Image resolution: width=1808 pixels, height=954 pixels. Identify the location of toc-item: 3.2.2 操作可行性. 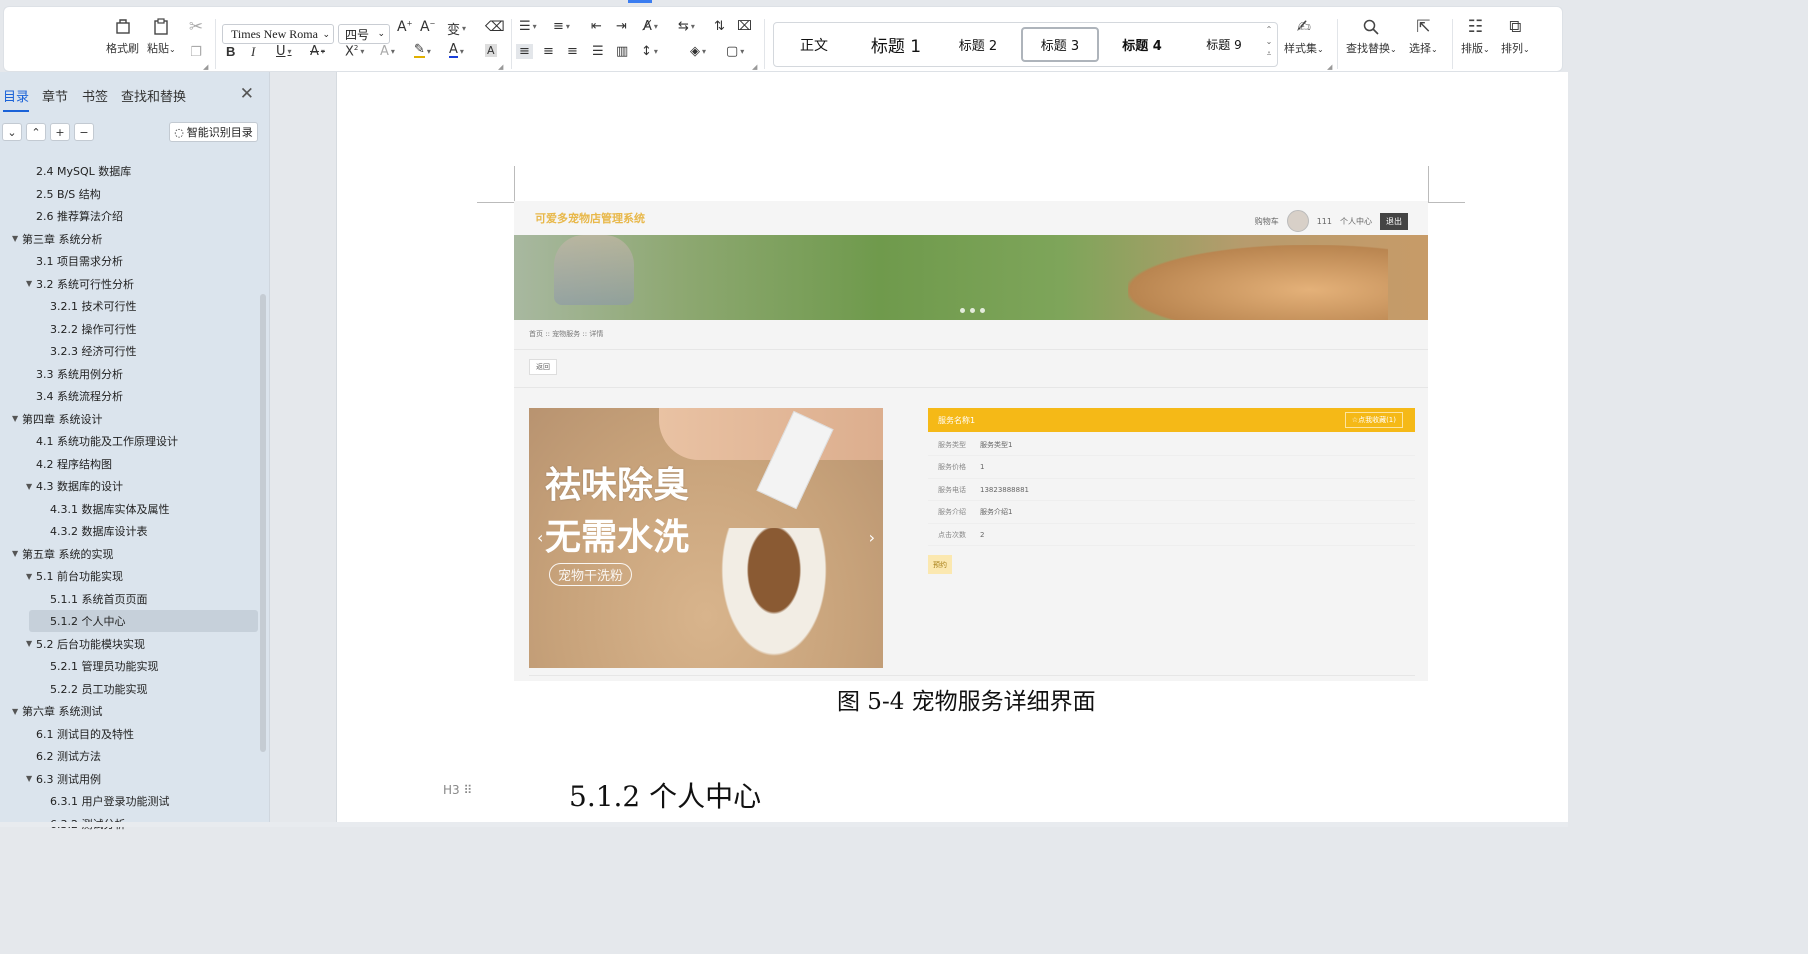
(129, 329).